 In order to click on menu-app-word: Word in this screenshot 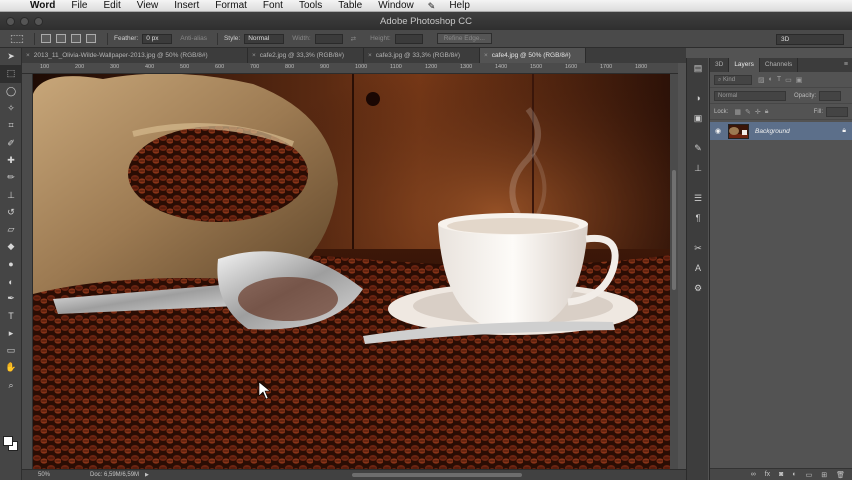, I will do `click(42, 6)`.